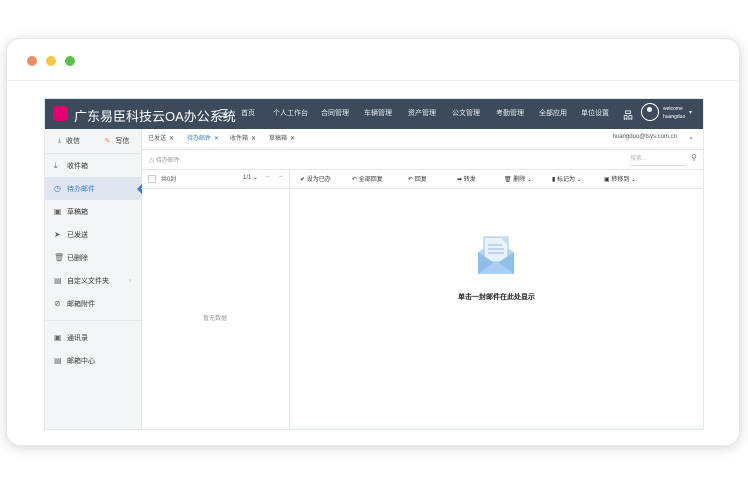 The height and width of the screenshot is (480, 748). Describe the element at coordinates (554, 180) in the screenshot. I see `bookmark-icon: ▮` at that location.